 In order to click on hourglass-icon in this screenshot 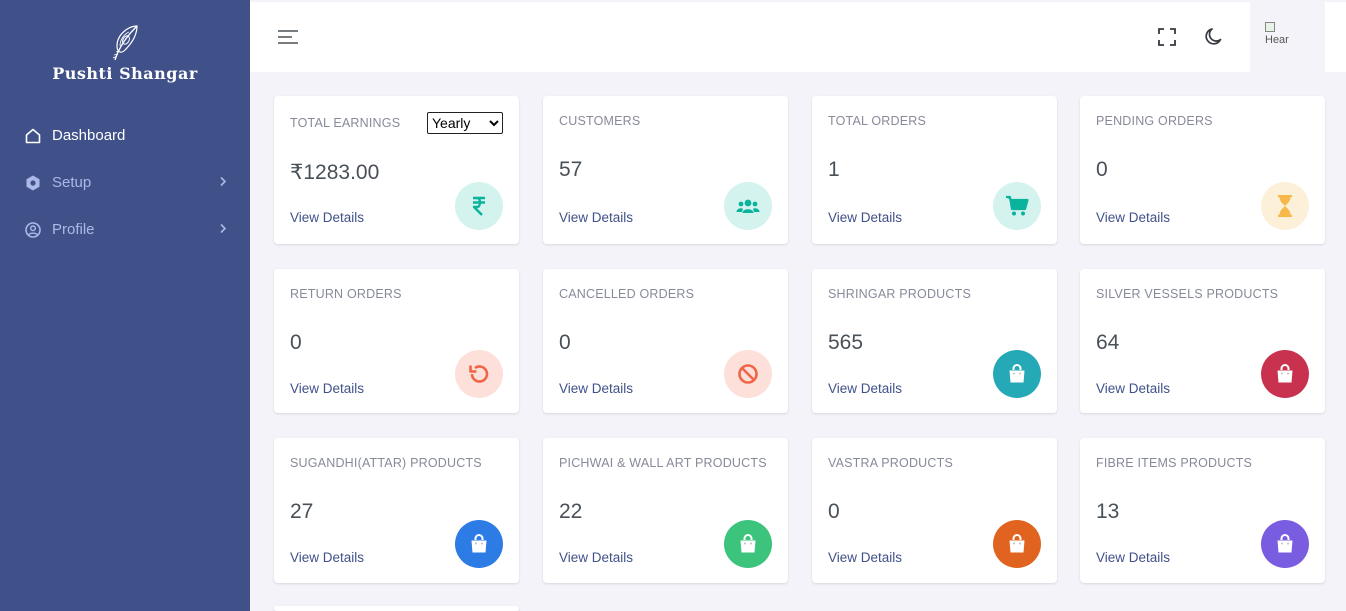, I will do `click(1285, 206)`.